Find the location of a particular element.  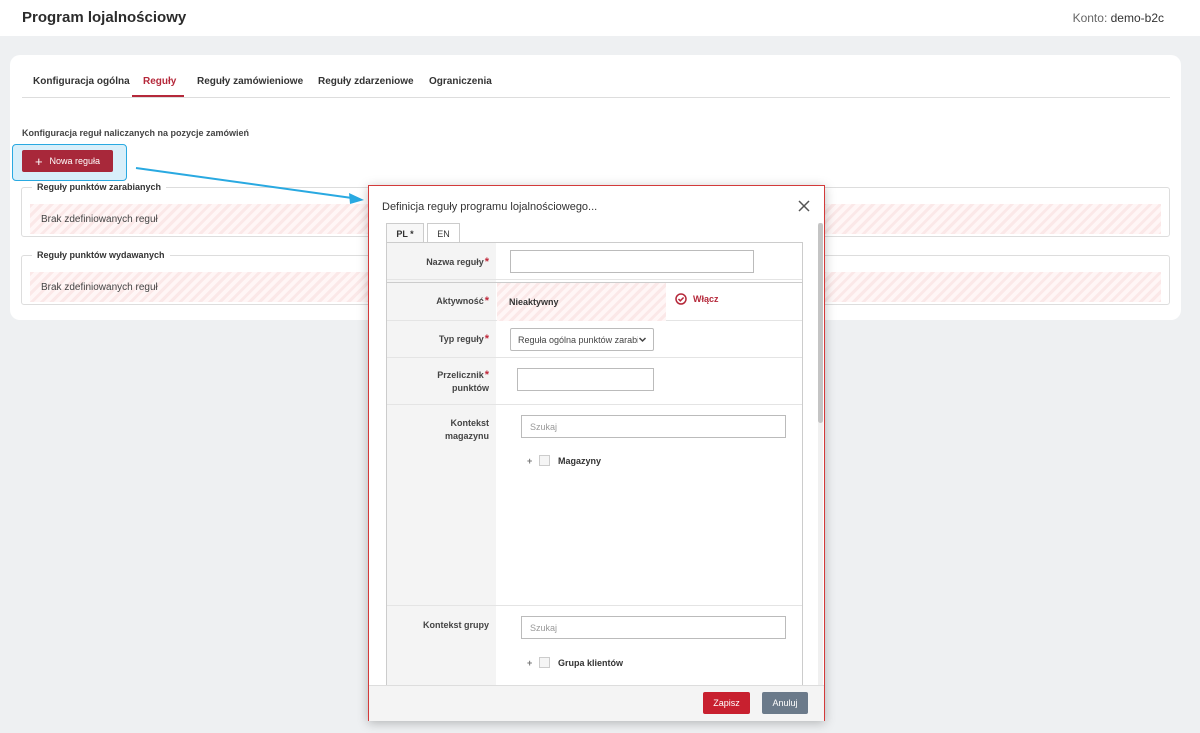

rule-type-value: Reguła ogólna punktów zarabianych is located at coordinates (578, 339).